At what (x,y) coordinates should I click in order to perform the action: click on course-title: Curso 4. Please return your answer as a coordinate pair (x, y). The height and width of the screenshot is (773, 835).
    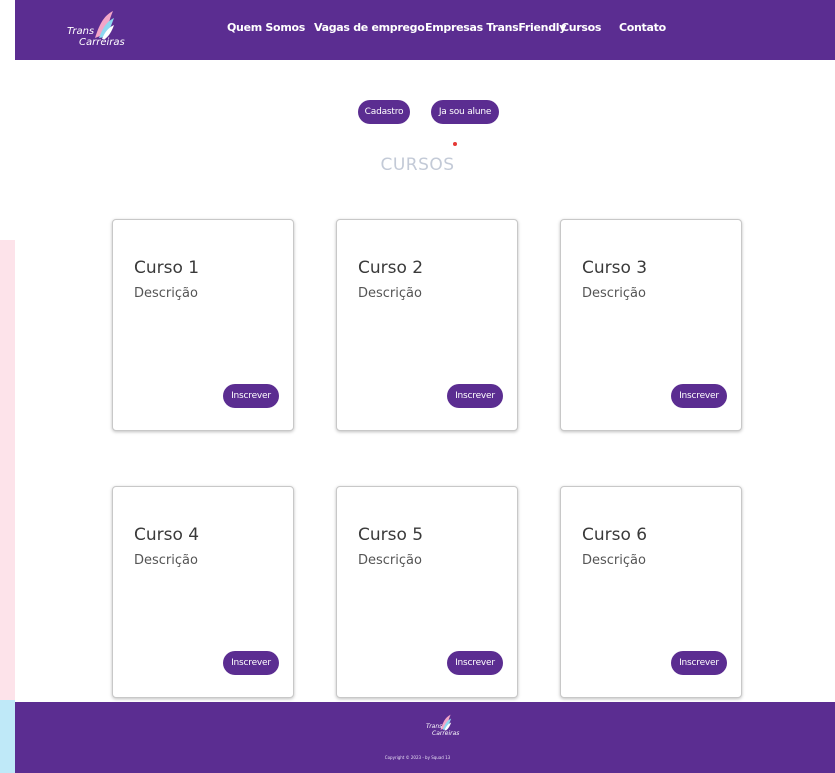
    Looking at the image, I should click on (167, 535).